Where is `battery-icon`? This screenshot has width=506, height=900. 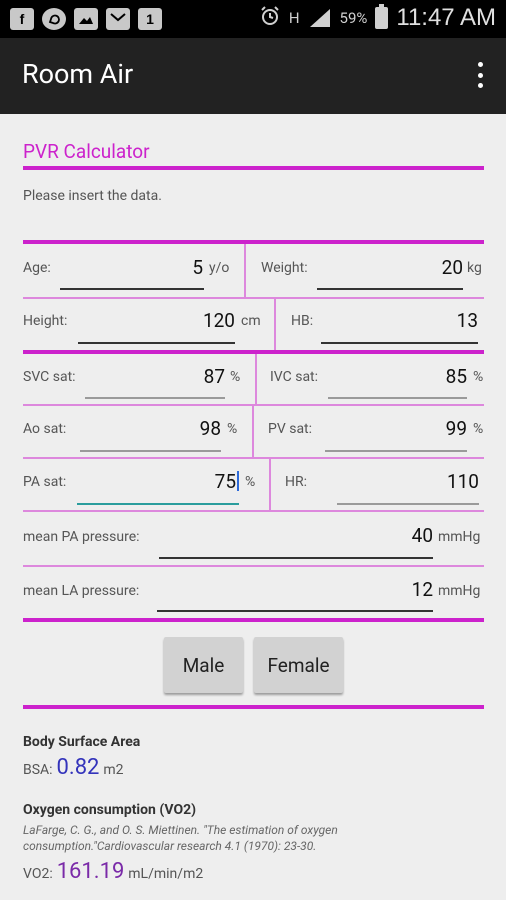 battery-icon is located at coordinates (382, 16).